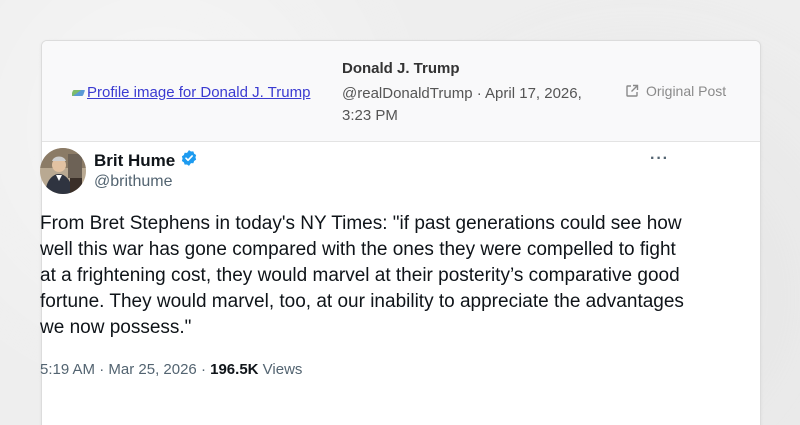 Image resolution: width=800 pixels, height=425 pixels. I want to click on original-post-link: Original Post, so click(675, 91).